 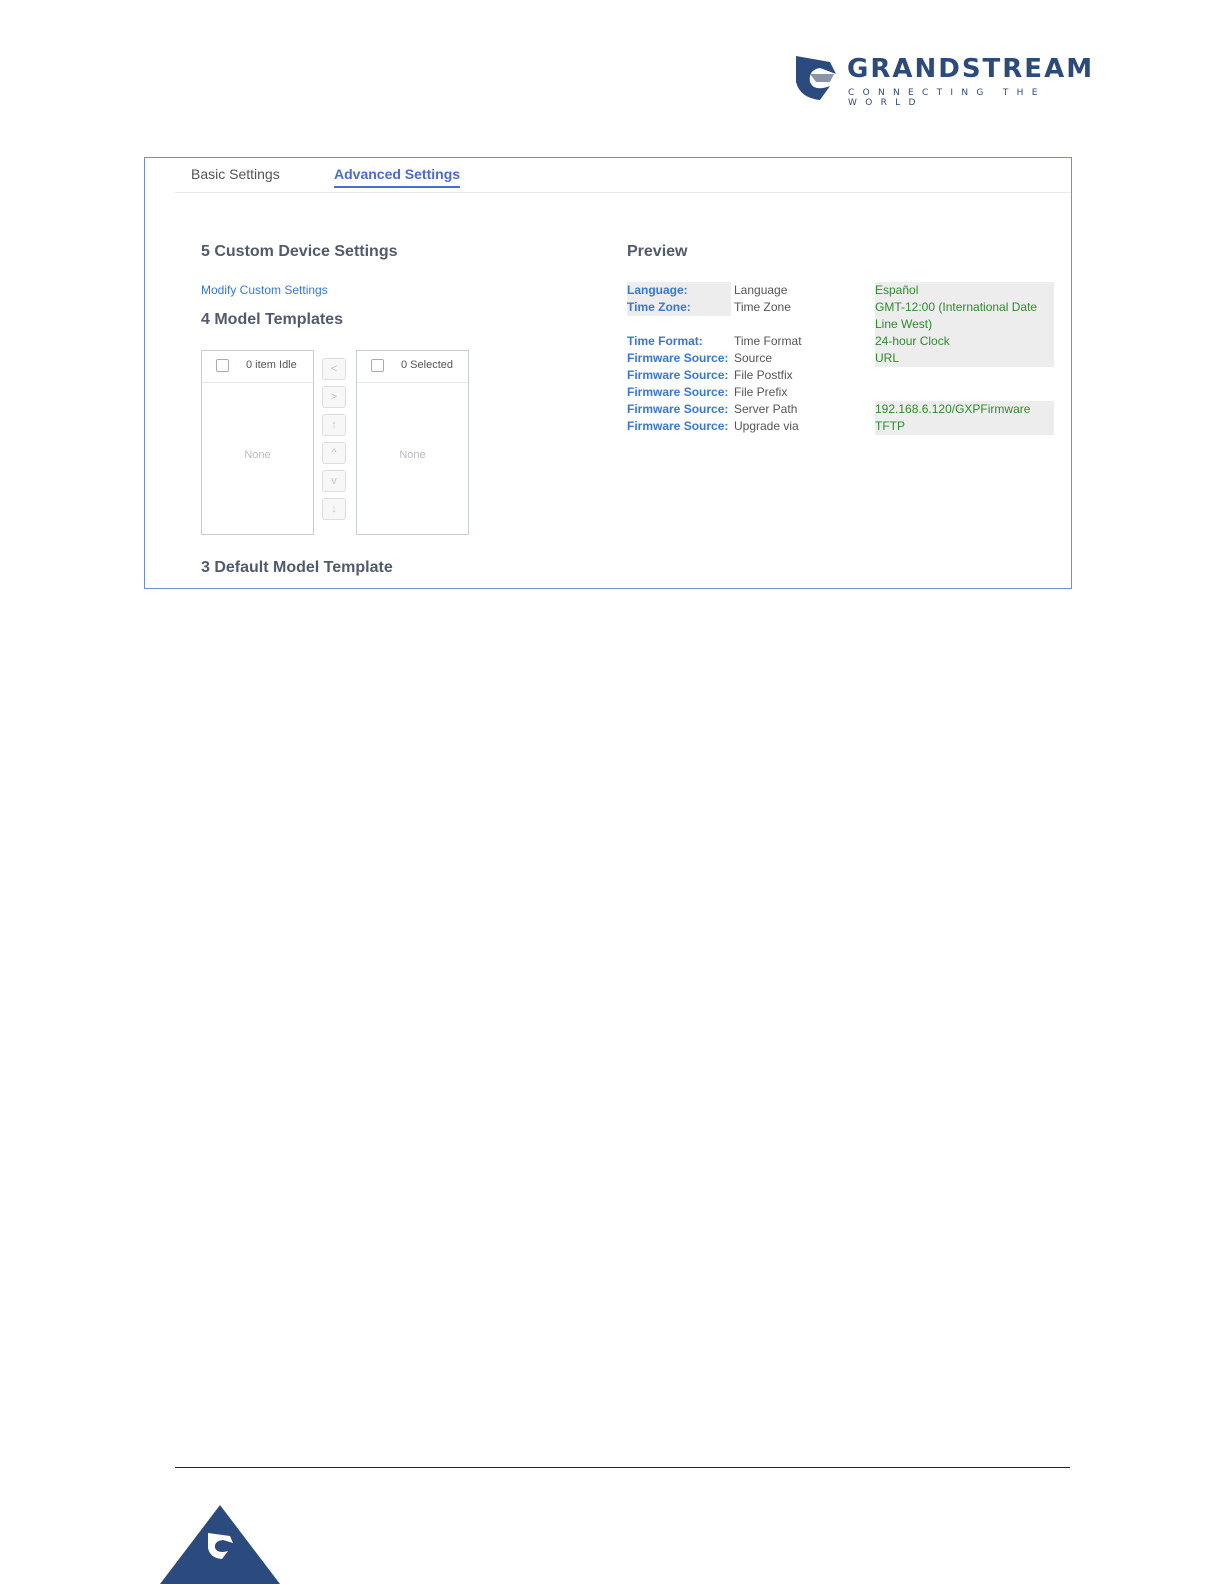 I want to click on tab-advanced-settings: Advanced Settings, so click(x=397, y=177).